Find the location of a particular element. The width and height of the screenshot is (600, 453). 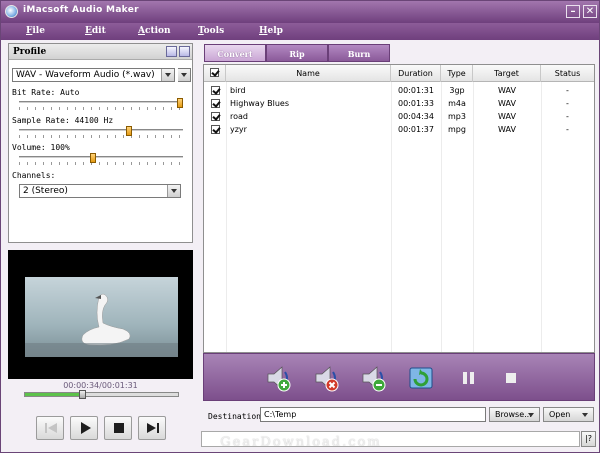

window-title: iMacsoft Audio Maker is located at coordinates (81, 10).